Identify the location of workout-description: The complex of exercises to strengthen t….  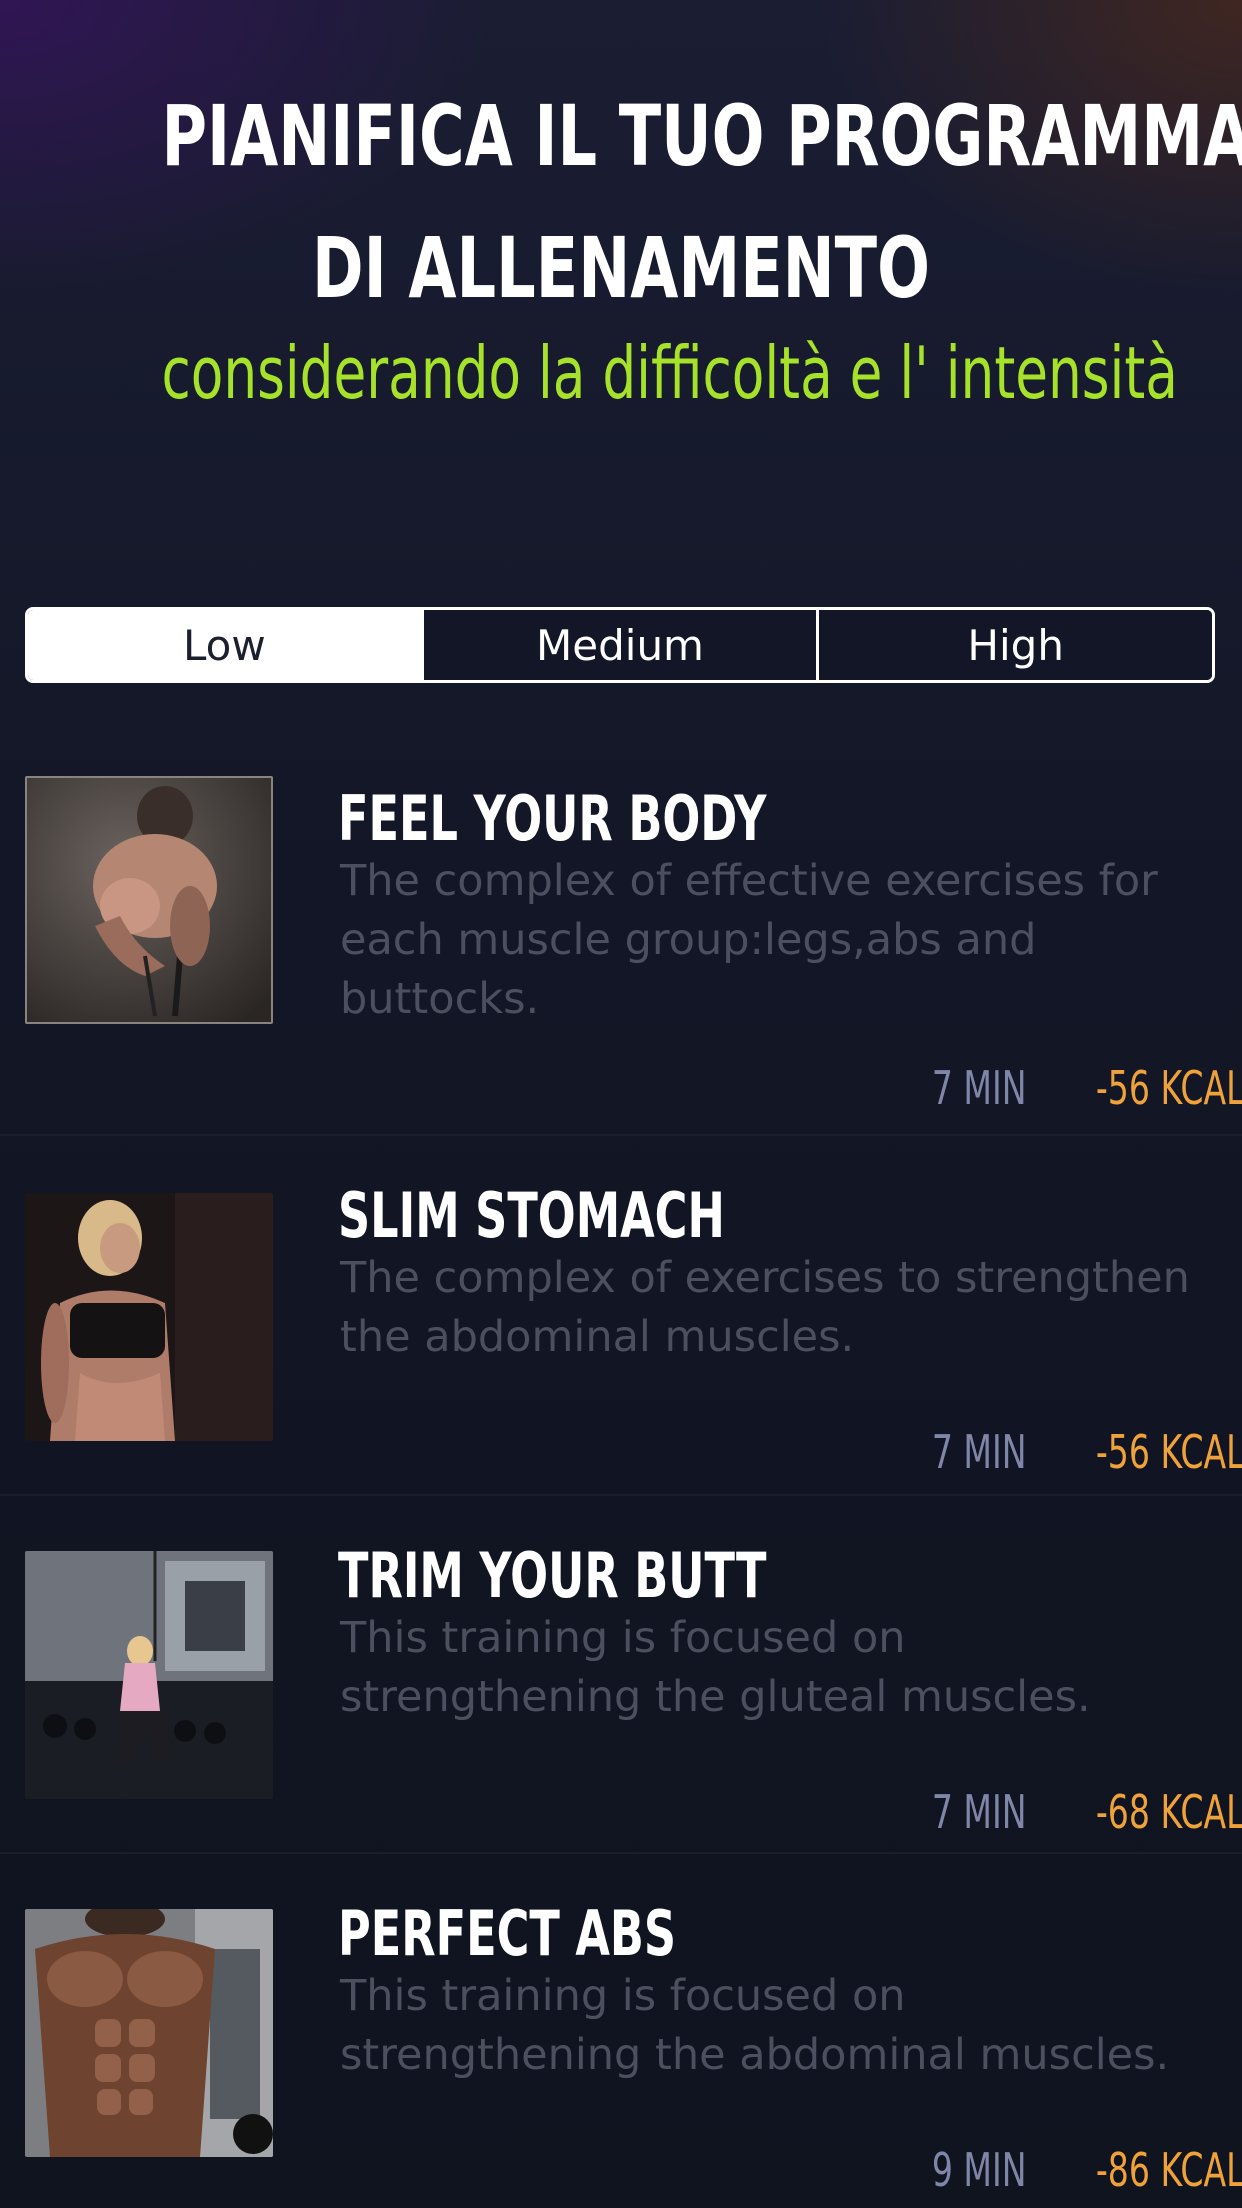
(765, 1307).